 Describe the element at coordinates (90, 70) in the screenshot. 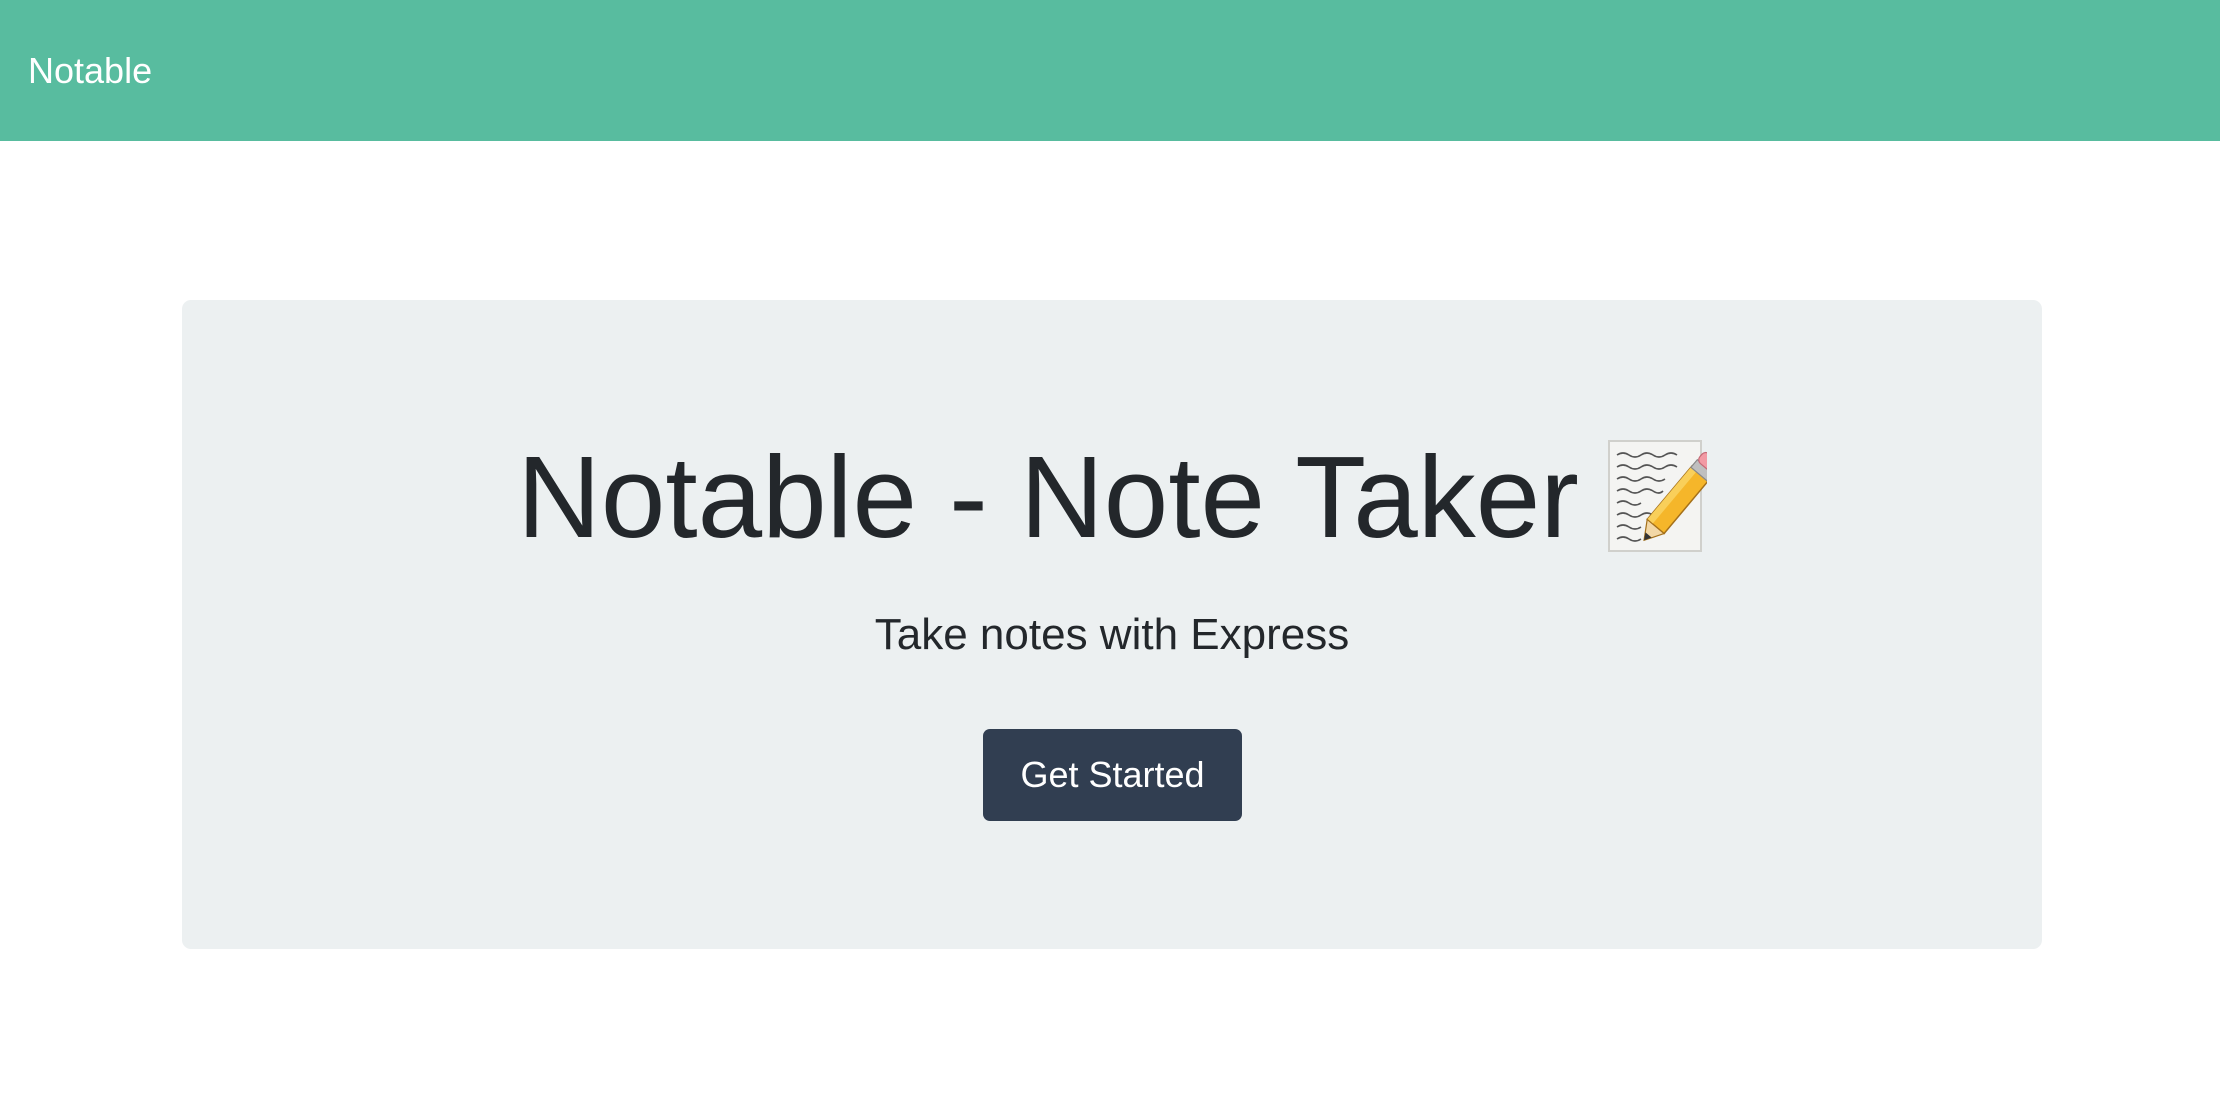

I see `navbar-brand: Notable` at that location.